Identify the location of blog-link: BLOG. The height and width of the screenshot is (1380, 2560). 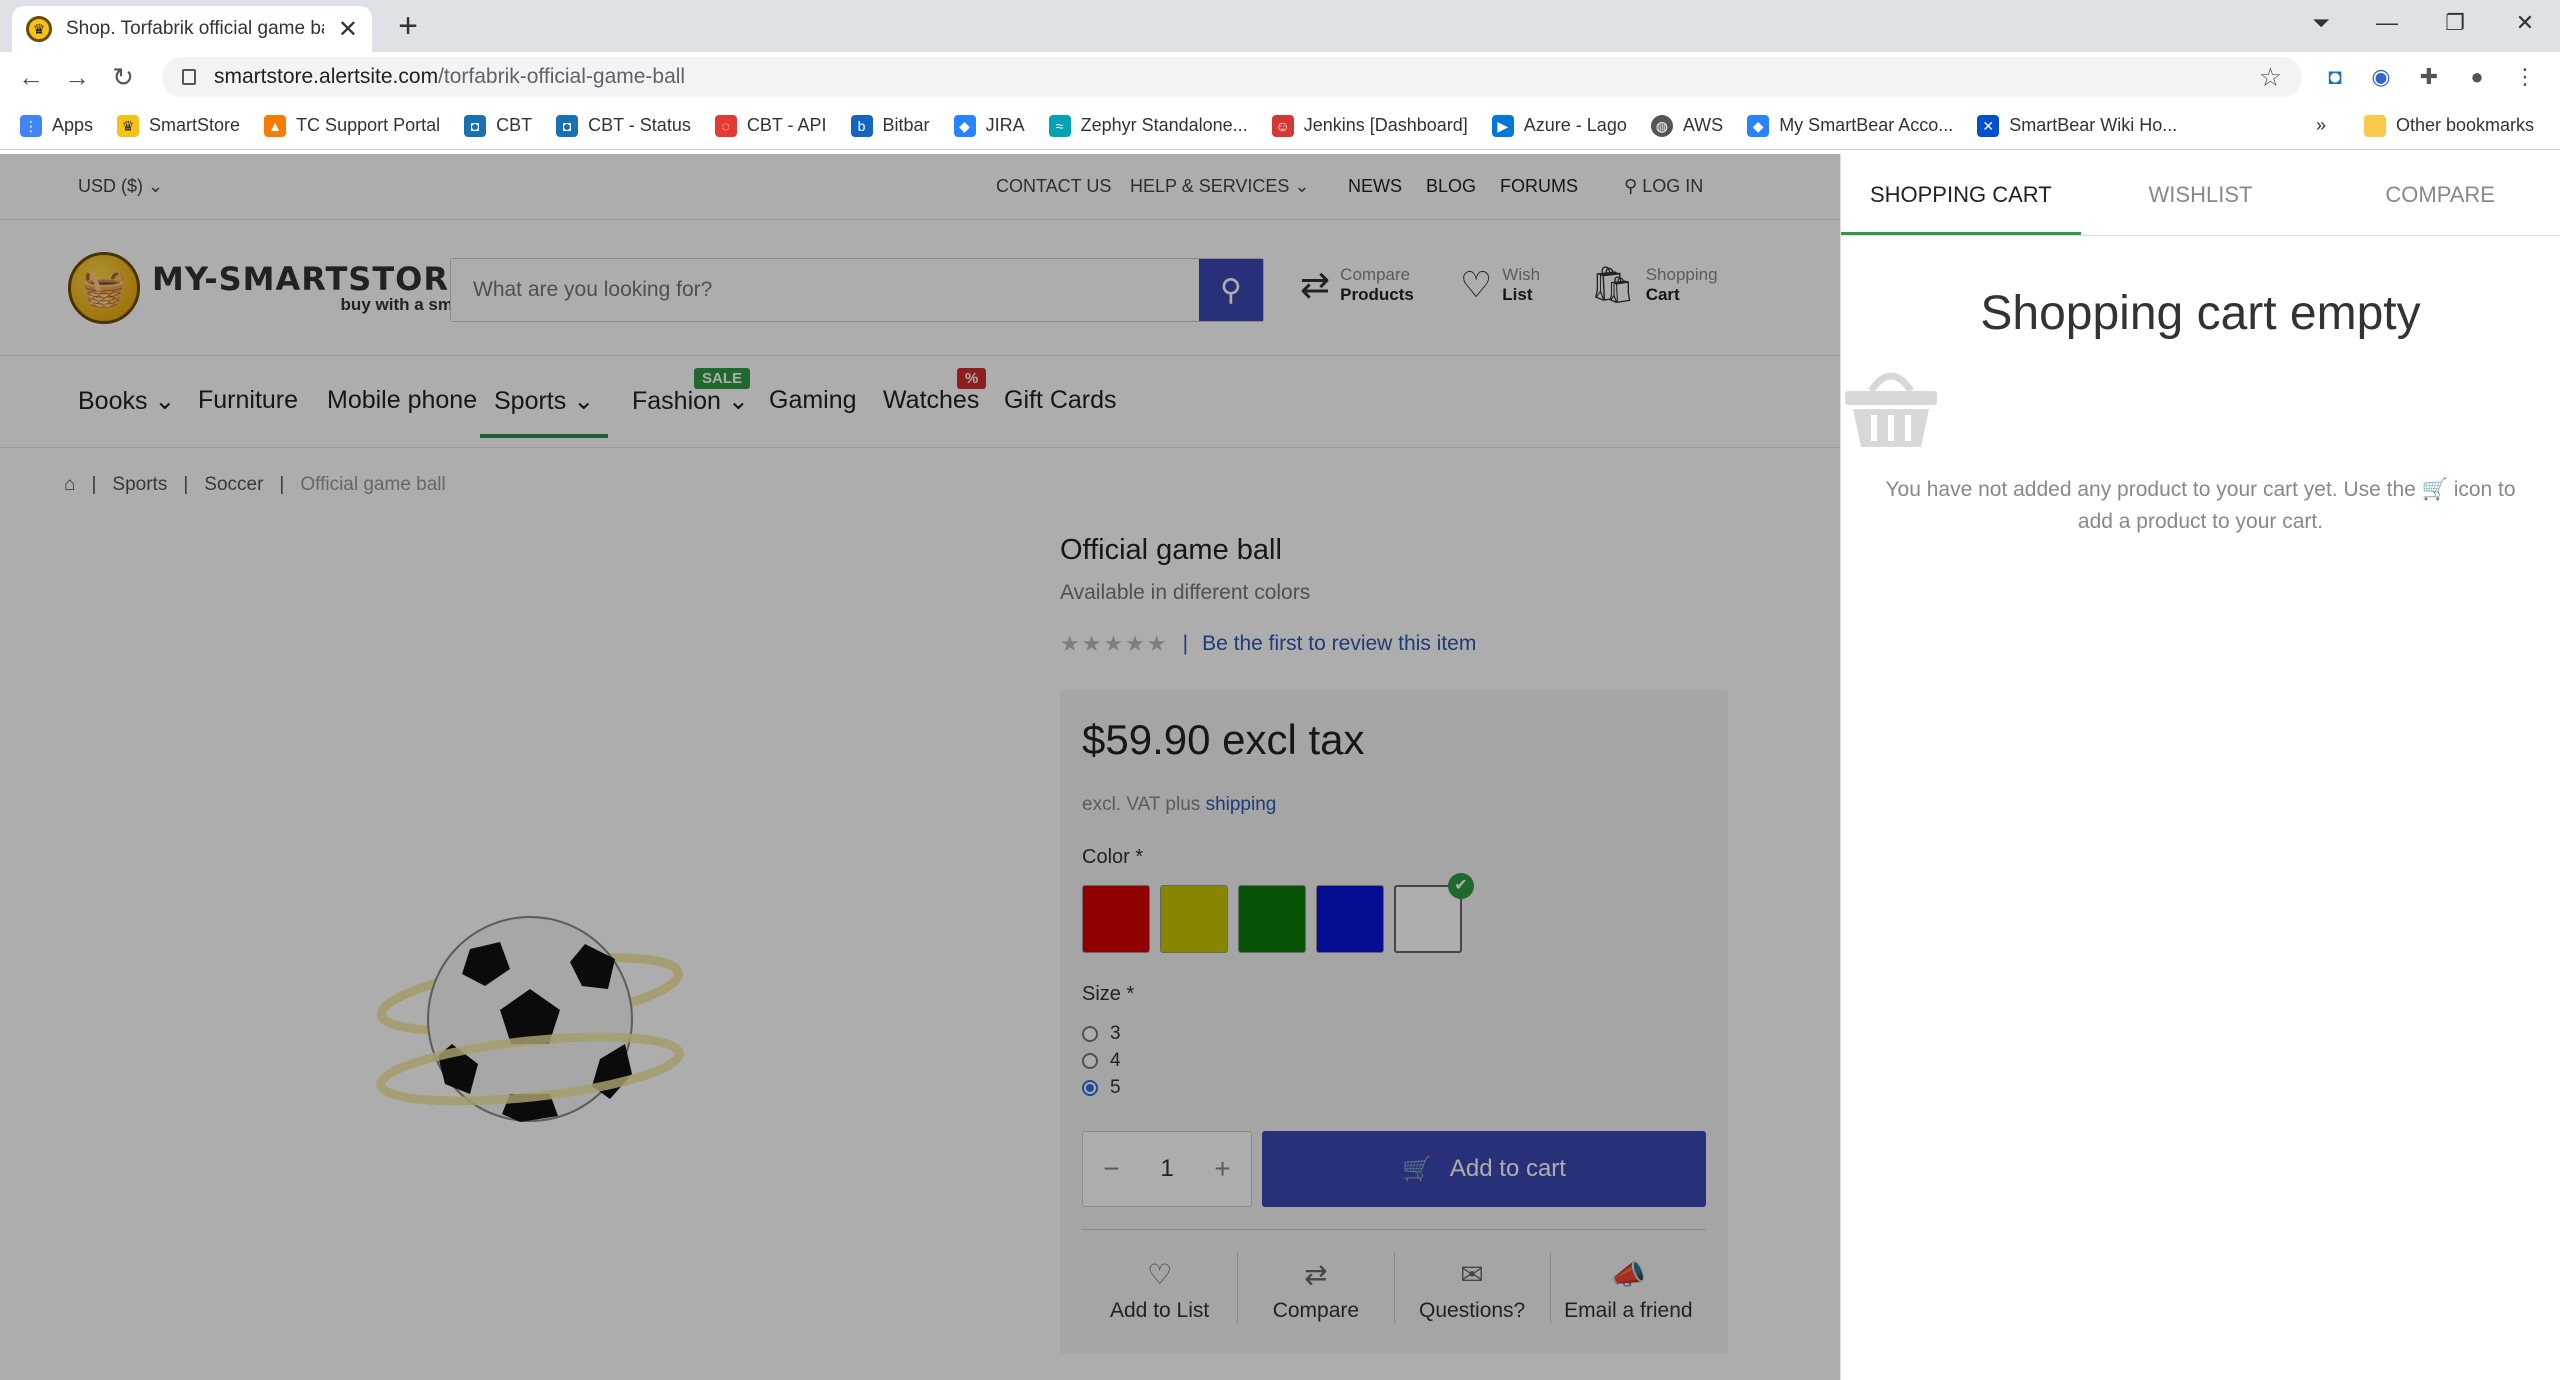
(1451, 186).